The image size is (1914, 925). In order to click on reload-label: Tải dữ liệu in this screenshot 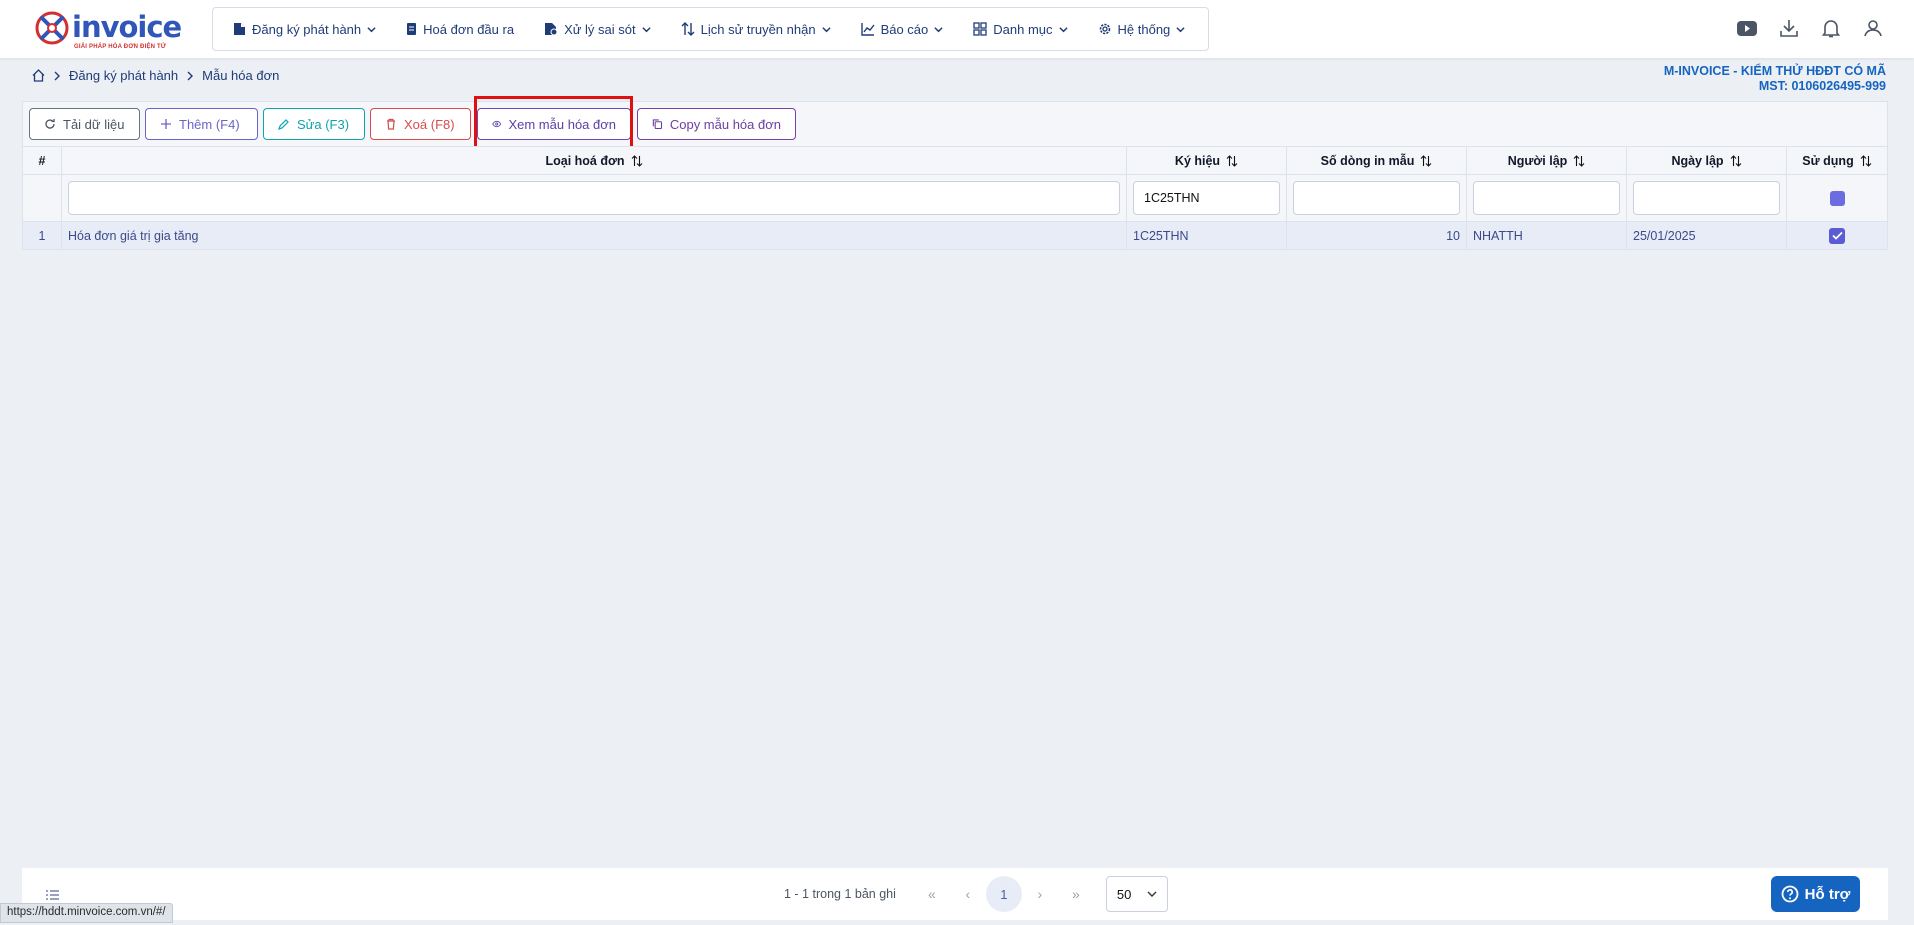, I will do `click(94, 124)`.